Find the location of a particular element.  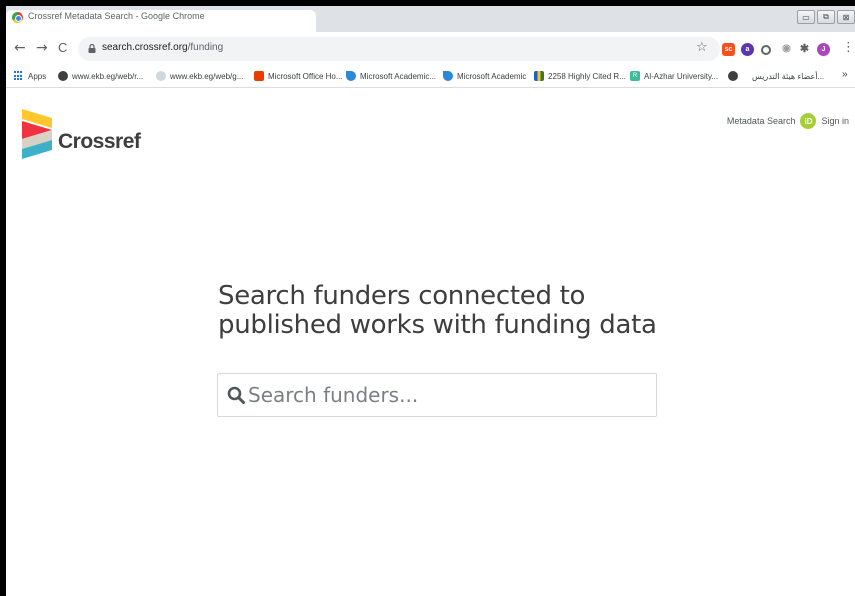

bookmark-apps: Apps is located at coordinates (30, 76).